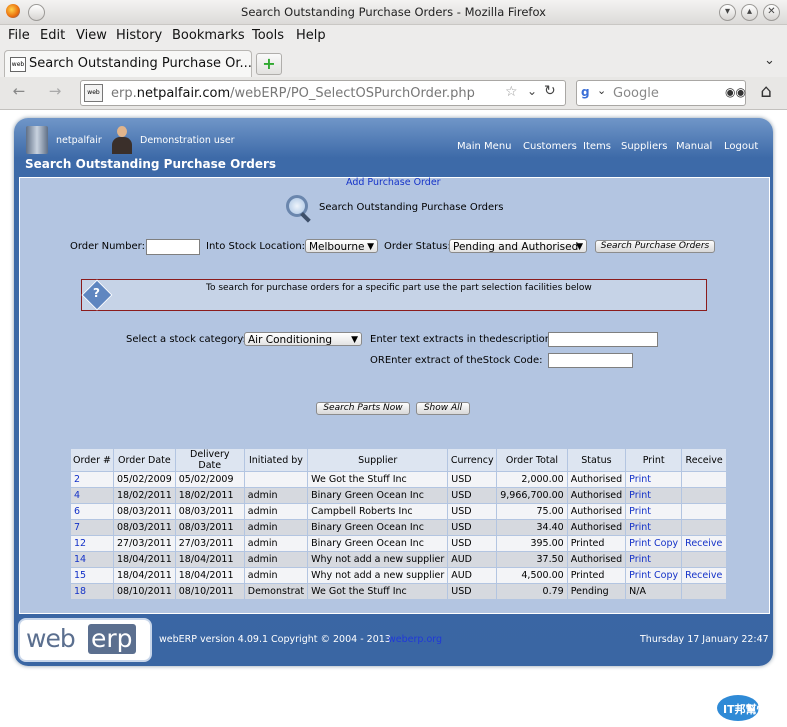 The height and width of the screenshot is (727, 787). Describe the element at coordinates (80, 543) in the screenshot. I see `cell-order-number-text: 12` at that location.